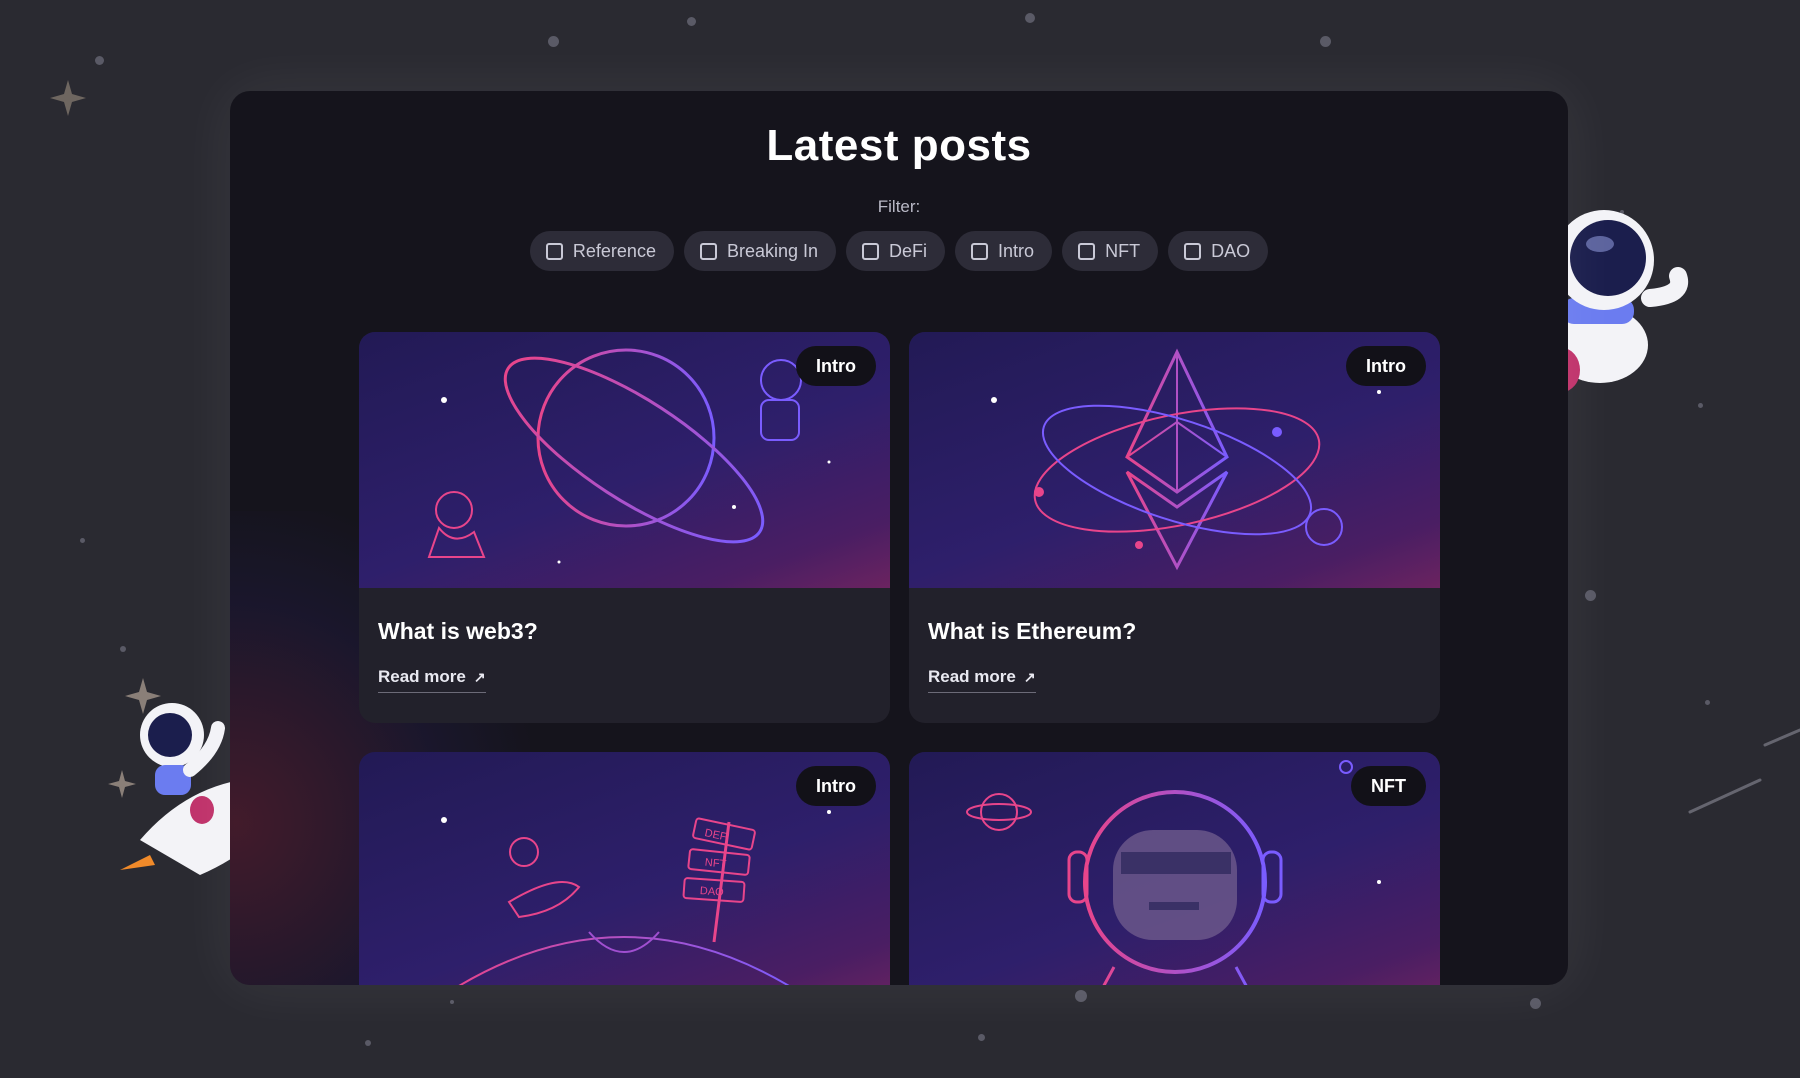 The width and height of the screenshot is (1800, 1078). What do you see at coordinates (908, 250) in the screenshot?
I see `filter-chip-label: DeFi` at bounding box center [908, 250].